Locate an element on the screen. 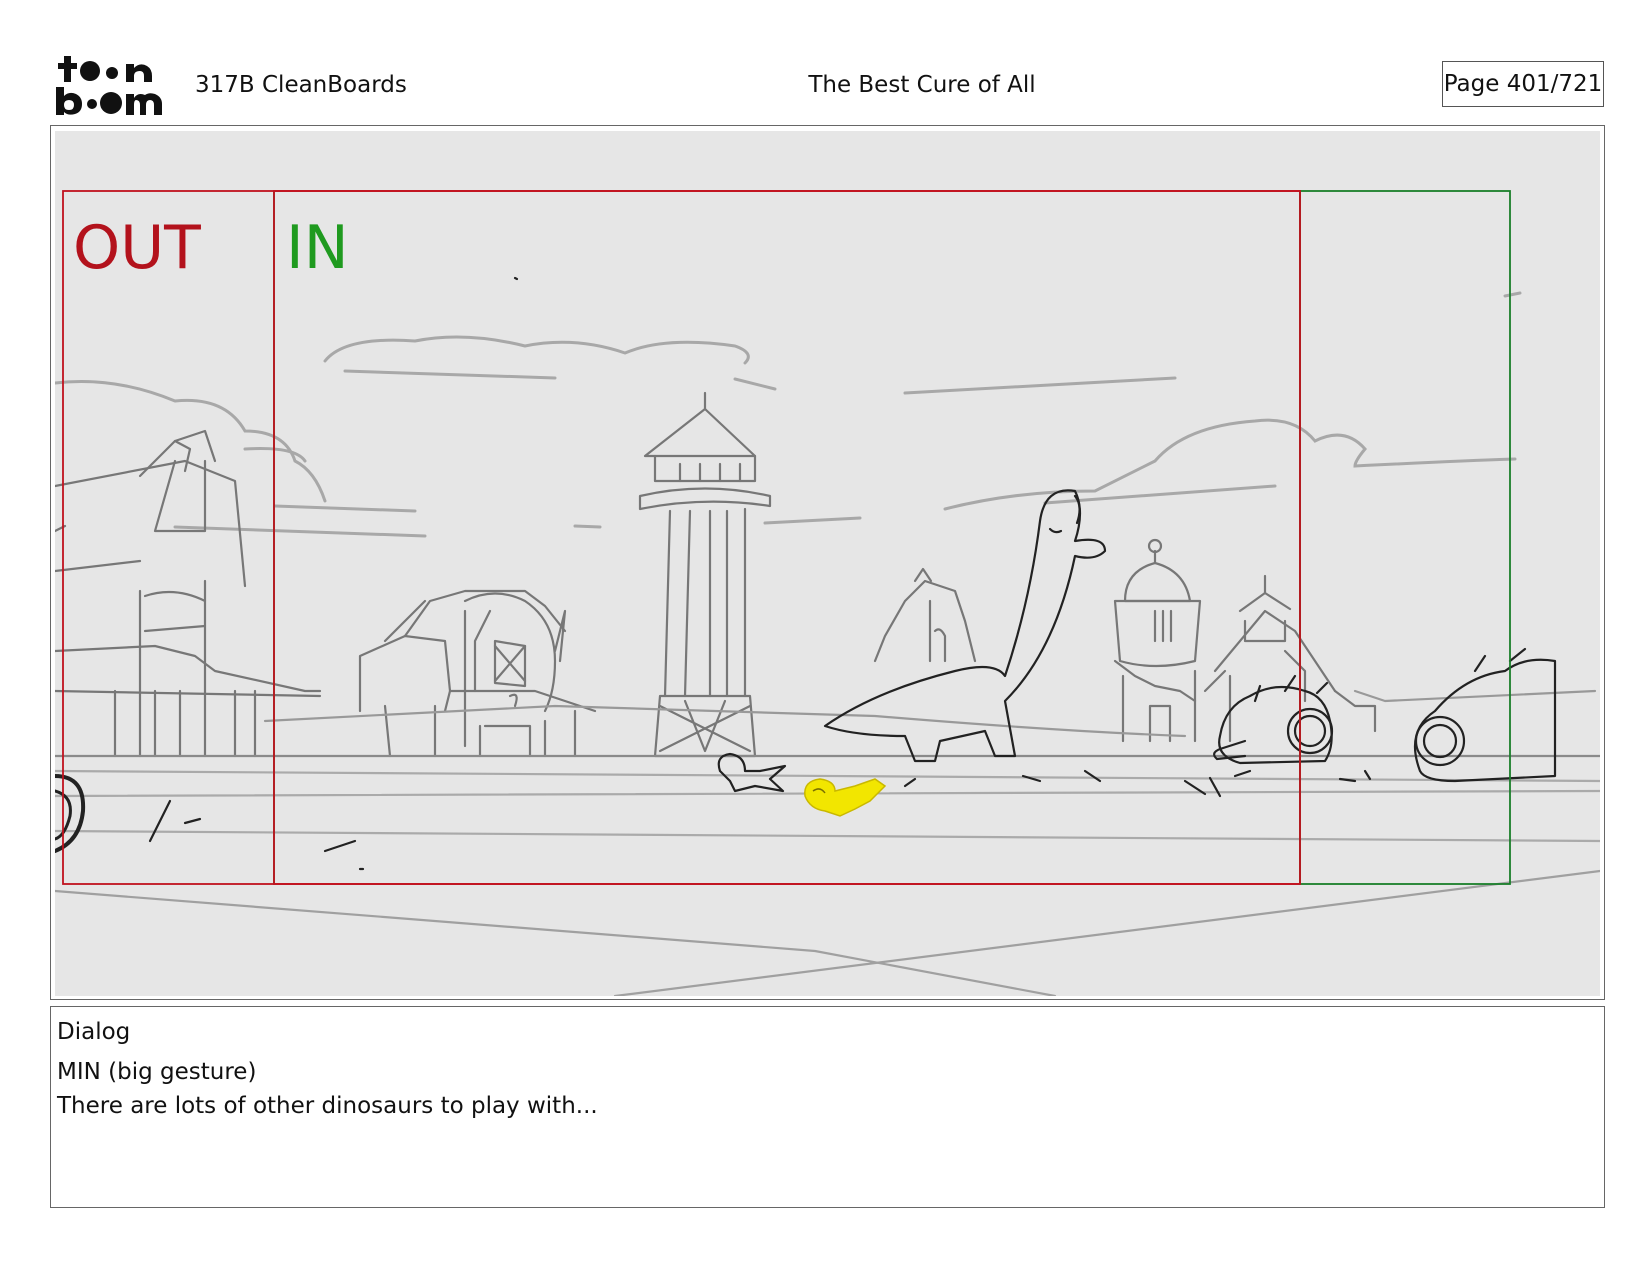 This screenshot has width=1650, height=1275. dialog-character: MIN (big gesture) is located at coordinates (157, 1072).